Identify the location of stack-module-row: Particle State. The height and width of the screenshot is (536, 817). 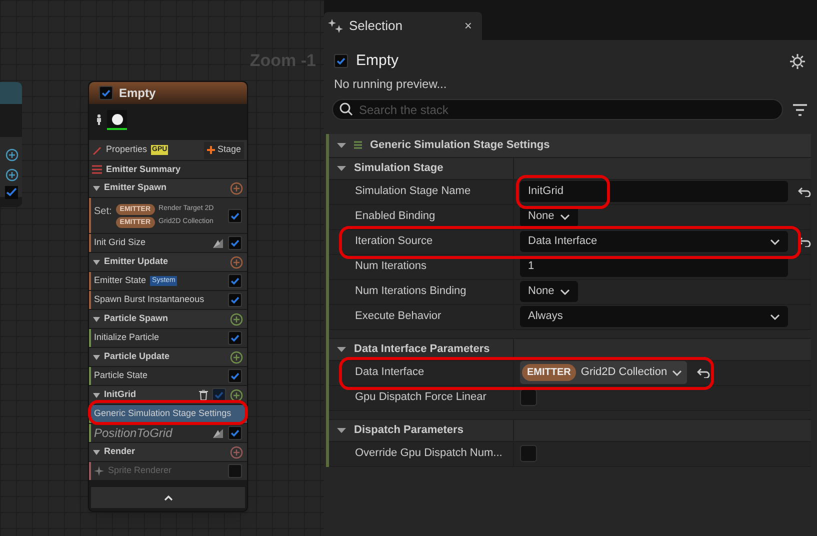
(168, 376).